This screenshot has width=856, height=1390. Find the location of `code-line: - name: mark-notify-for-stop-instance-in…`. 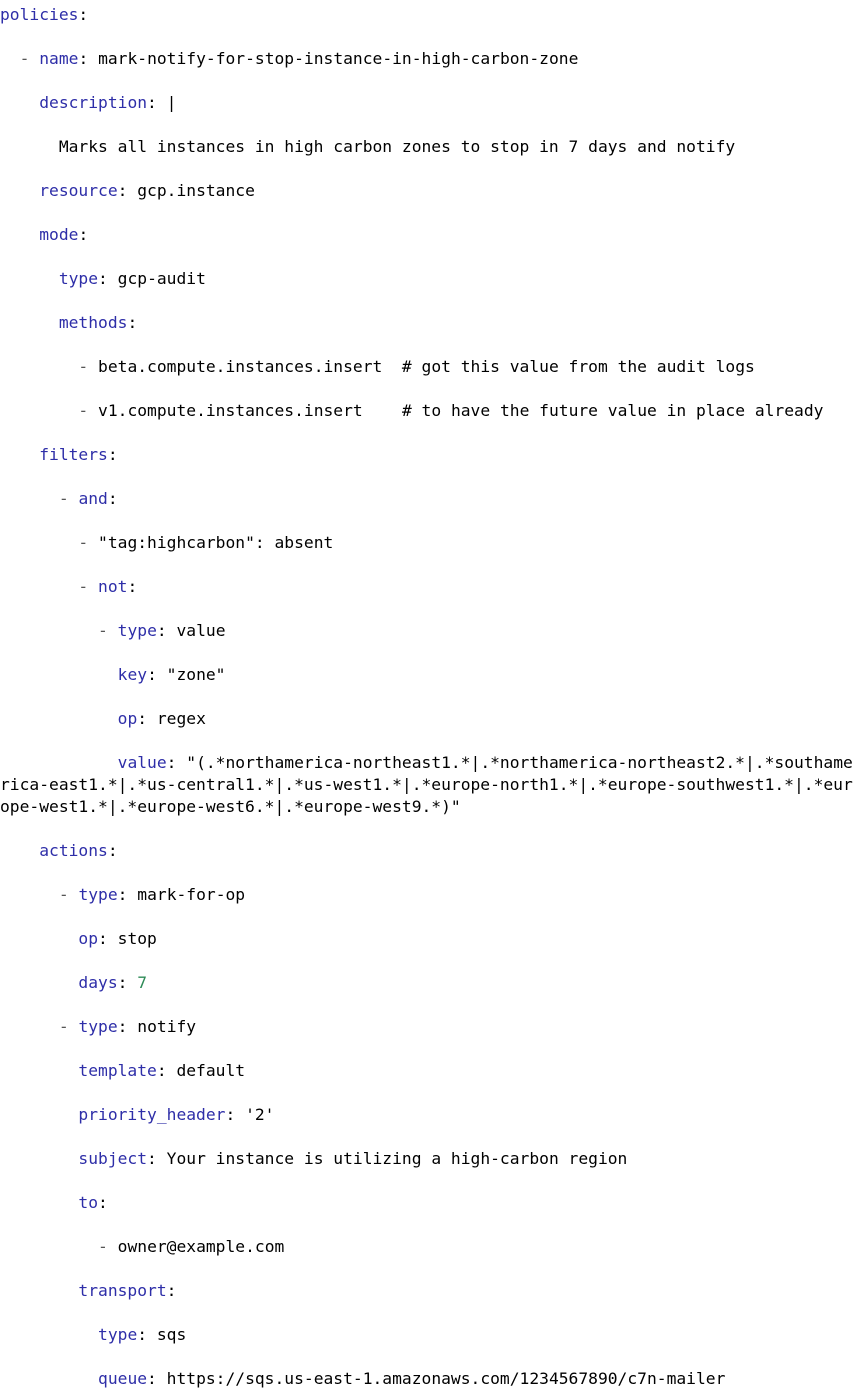

code-line: - name: mark-notify-for-stop-instance-in… is located at coordinates (428, 59).